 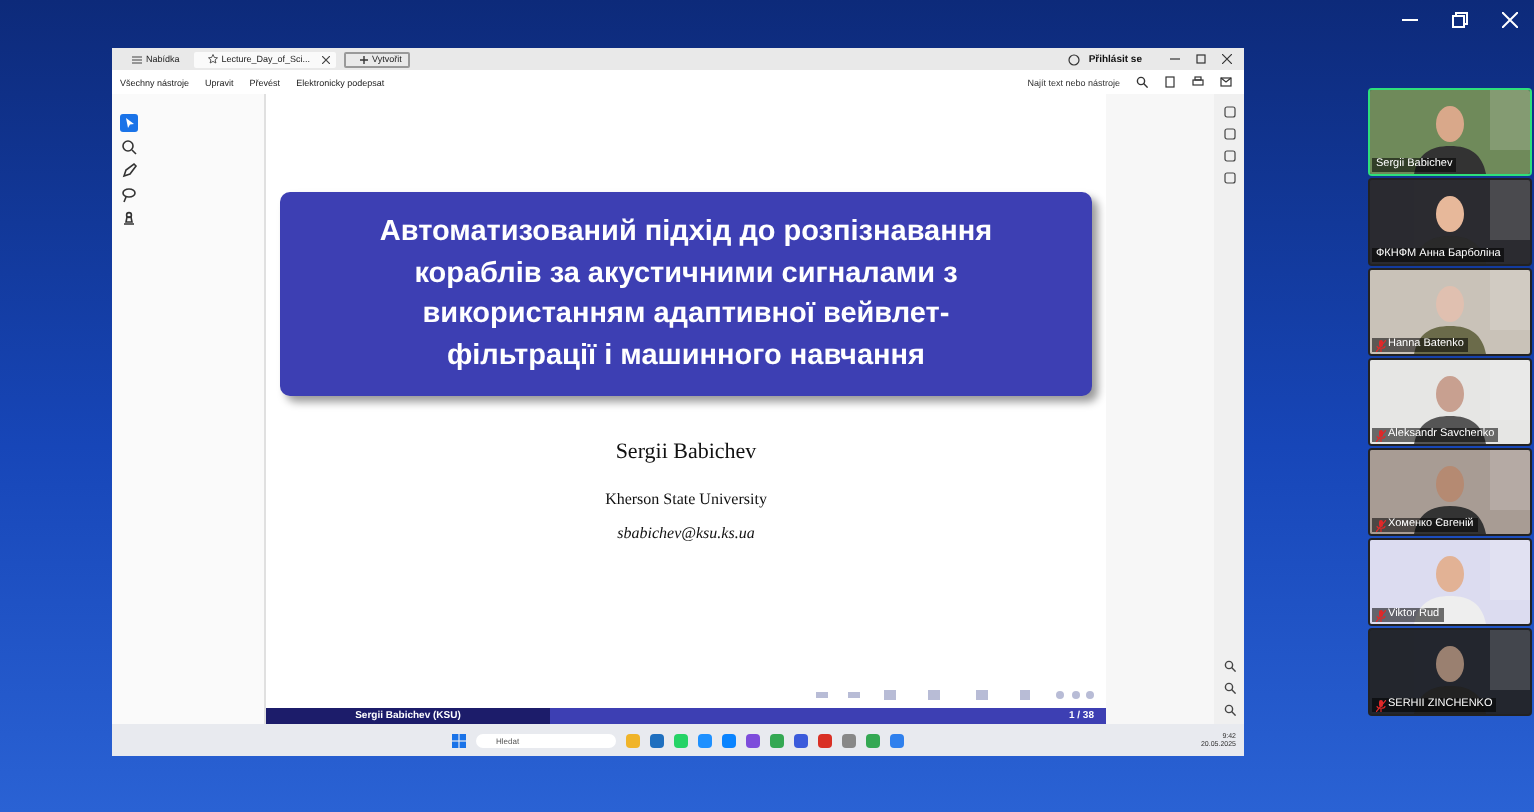 What do you see at coordinates (686, 294) in the screenshot?
I see `slide-title: Автоматизований підхід до розпізнавання кораблів за акустичними сигналами з використанням адаптивної вейвлет-фільтрації і машинного навчання` at bounding box center [686, 294].